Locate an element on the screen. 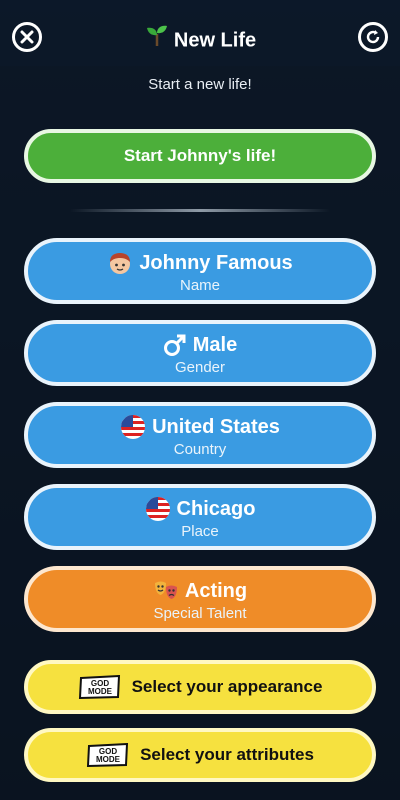  place-label: Place is located at coordinates (200, 531).